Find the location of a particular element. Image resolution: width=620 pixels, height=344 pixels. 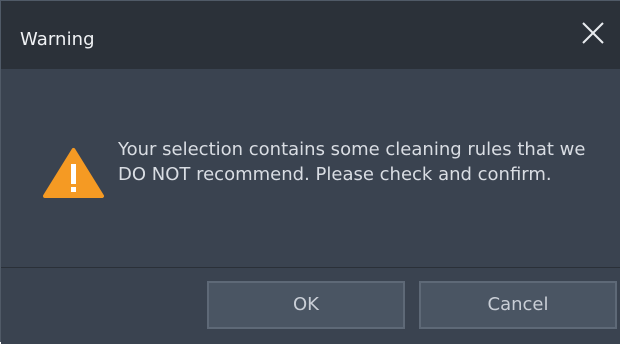

close-button is located at coordinates (593, 33).